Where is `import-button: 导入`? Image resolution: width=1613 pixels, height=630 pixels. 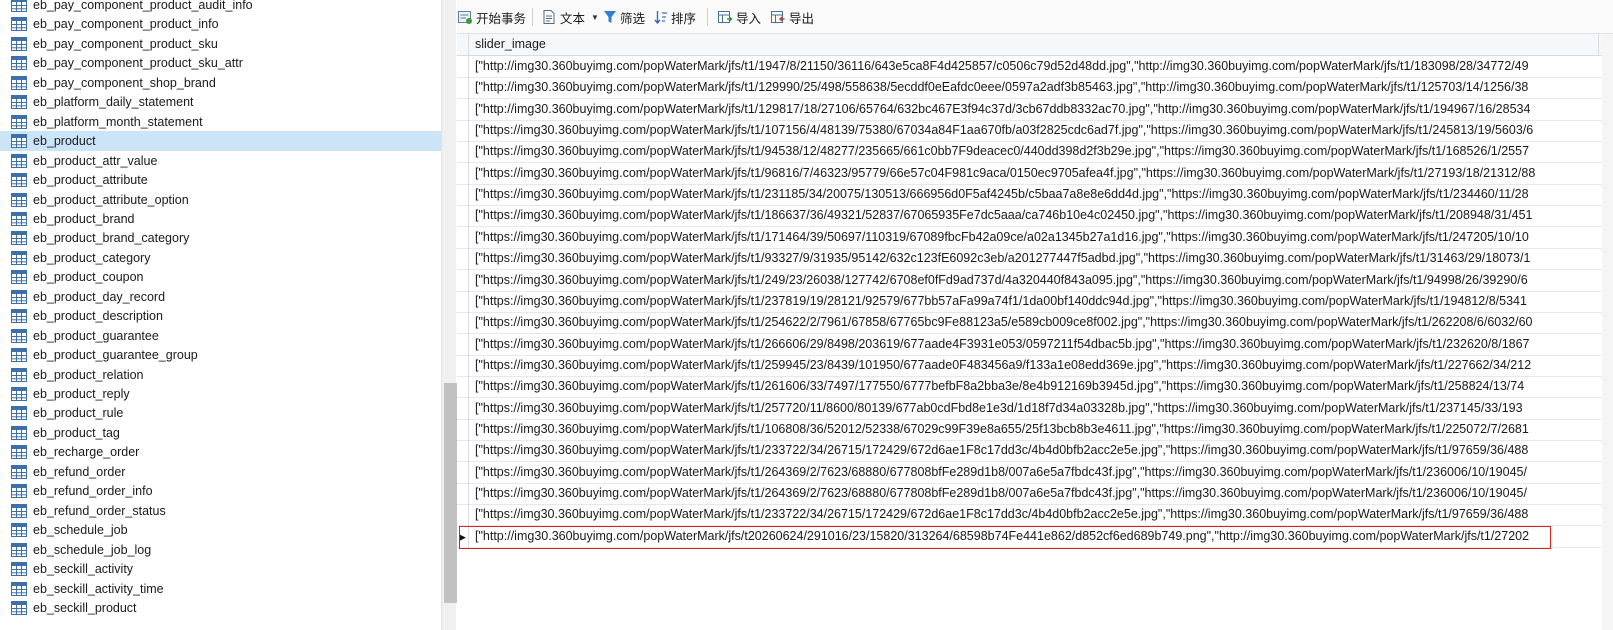
import-button: 导入 is located at coordinates (739, 17).